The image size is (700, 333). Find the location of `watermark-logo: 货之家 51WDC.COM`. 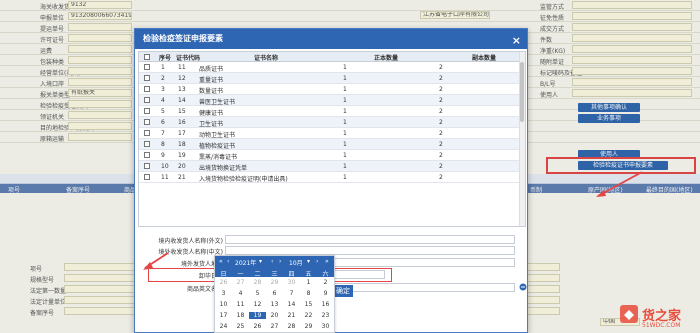

watermark-logo: 货之家 51WDC.COM is located at coordinates (657, 316).